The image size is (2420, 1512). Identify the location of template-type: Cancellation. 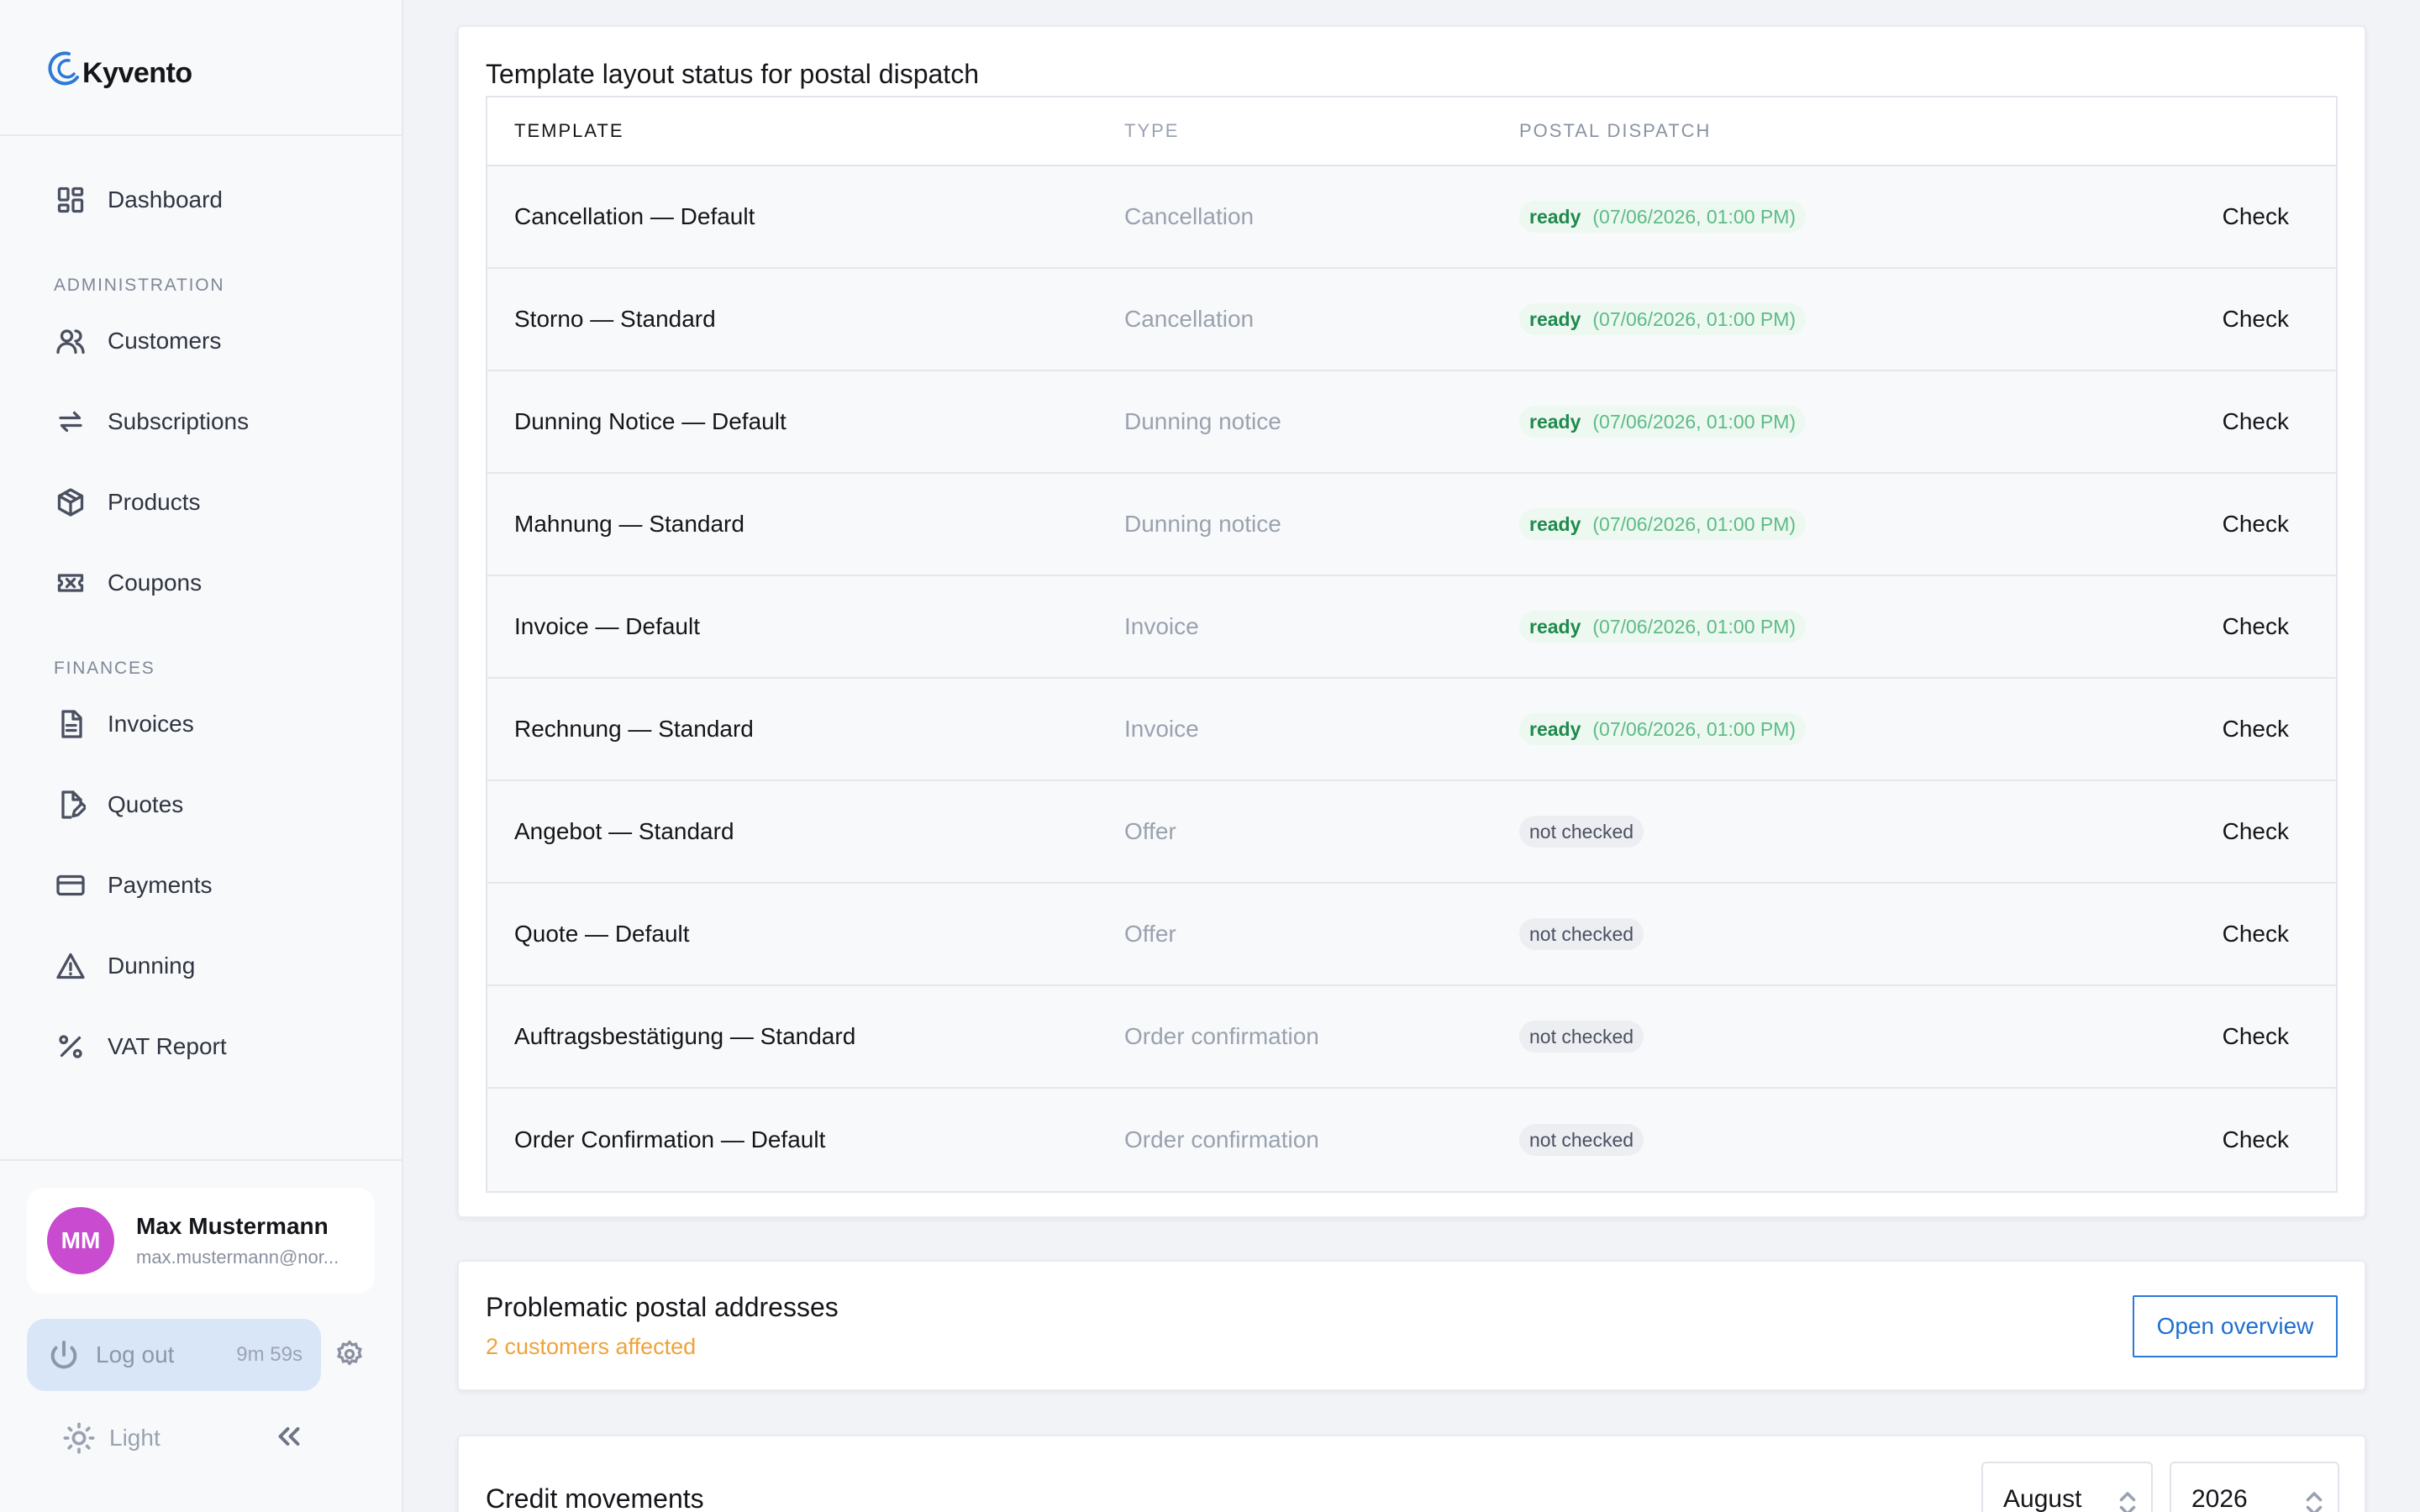
(1189, 216).